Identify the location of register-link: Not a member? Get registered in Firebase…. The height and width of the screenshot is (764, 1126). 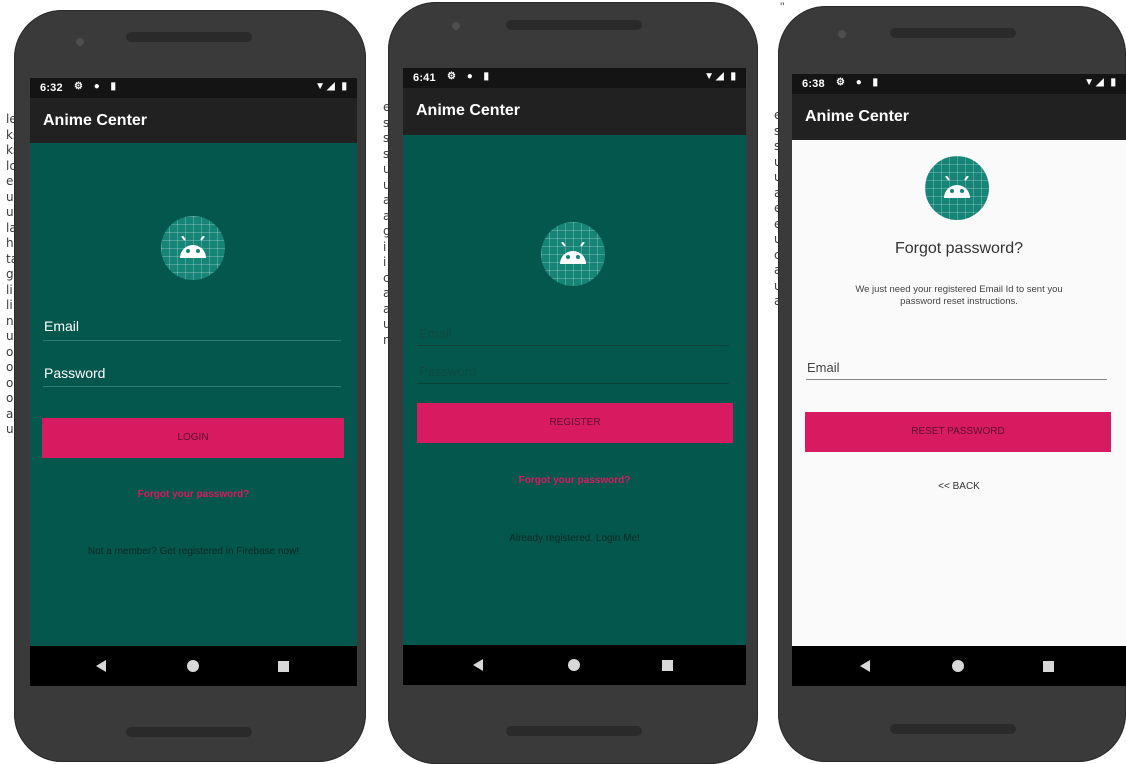
(193, 551).